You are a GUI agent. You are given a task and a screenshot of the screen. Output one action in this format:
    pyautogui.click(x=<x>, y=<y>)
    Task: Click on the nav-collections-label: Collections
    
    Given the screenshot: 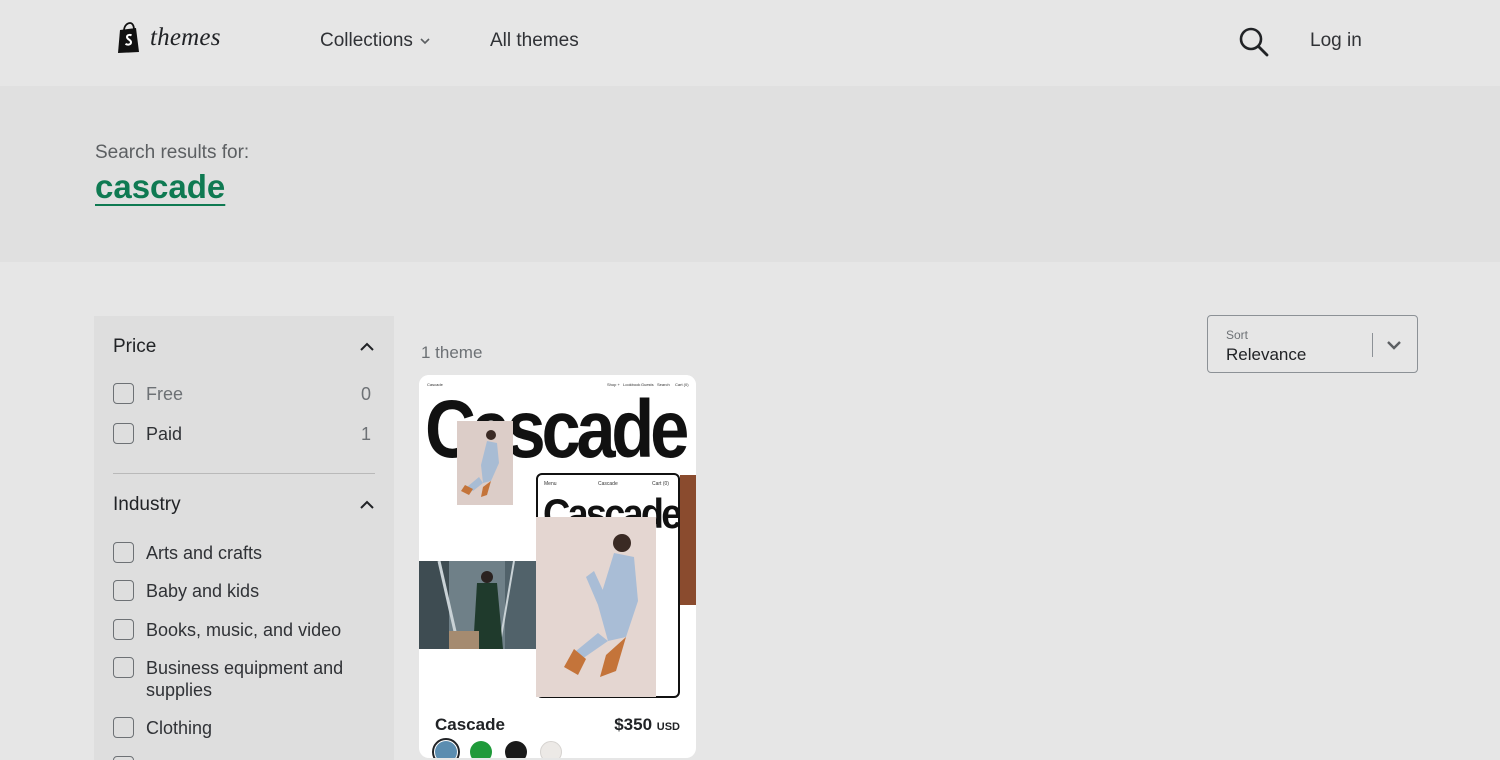 What is the action you would take?
    pyautogui.click(x=366, y=40)
    